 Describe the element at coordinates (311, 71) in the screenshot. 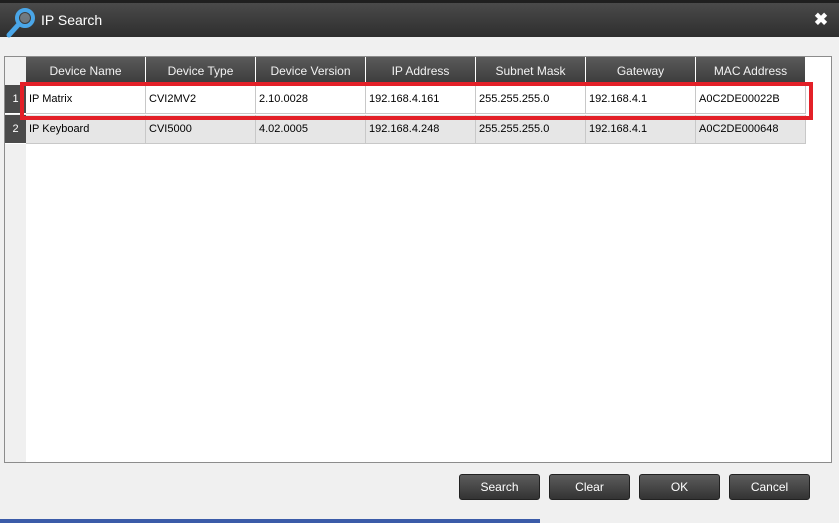

I see `column-header-device-version: Device Version` at that location.